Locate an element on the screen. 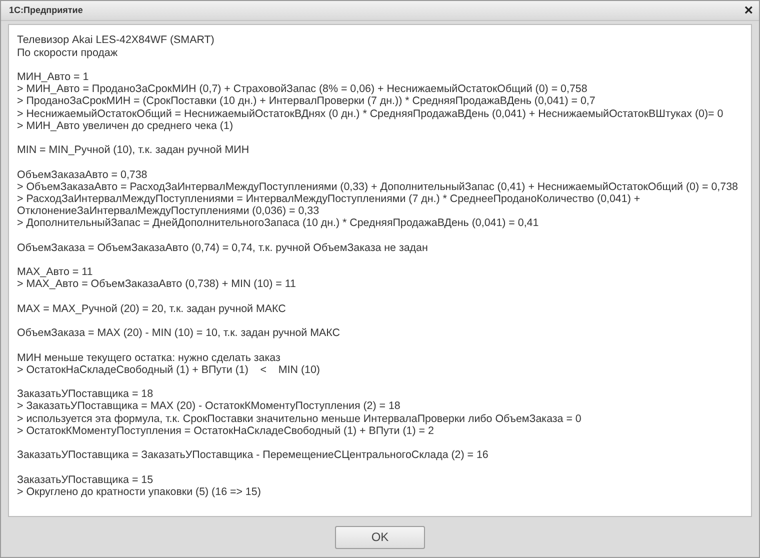 The width and height of the screenshot is (760, 558). window-title: 1С:Предприятие is located at coordinates (46, 10).